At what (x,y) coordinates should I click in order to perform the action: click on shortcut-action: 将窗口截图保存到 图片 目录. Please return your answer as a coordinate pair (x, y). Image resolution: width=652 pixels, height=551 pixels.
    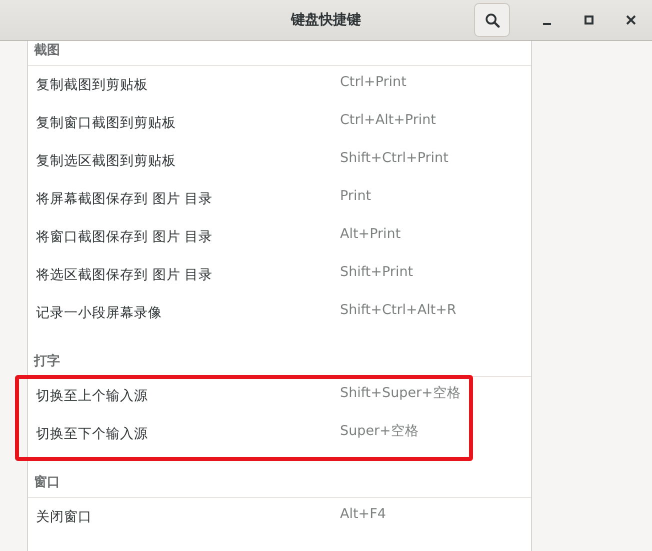
    Looking at the image, I should click on (188, 237).